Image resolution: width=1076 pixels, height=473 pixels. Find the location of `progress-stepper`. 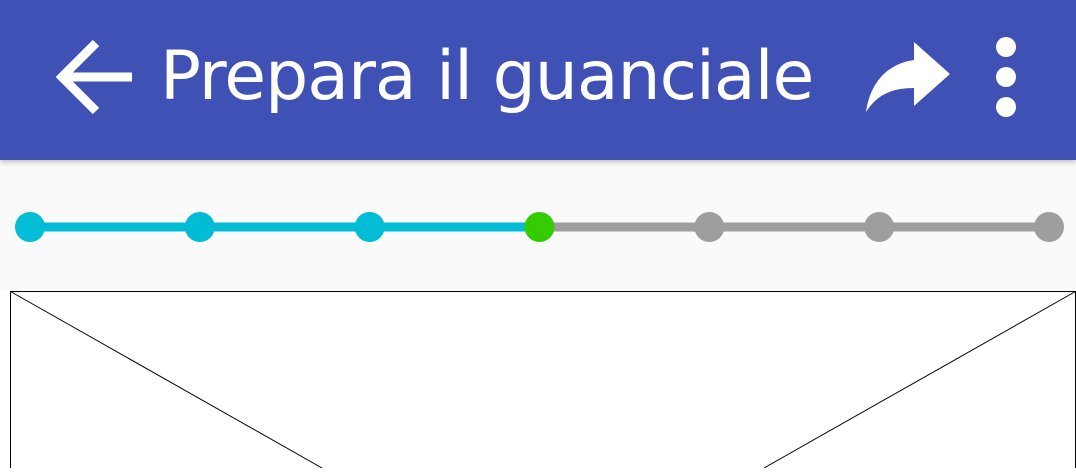

progress-stepper is located at coordinates (539, 227).